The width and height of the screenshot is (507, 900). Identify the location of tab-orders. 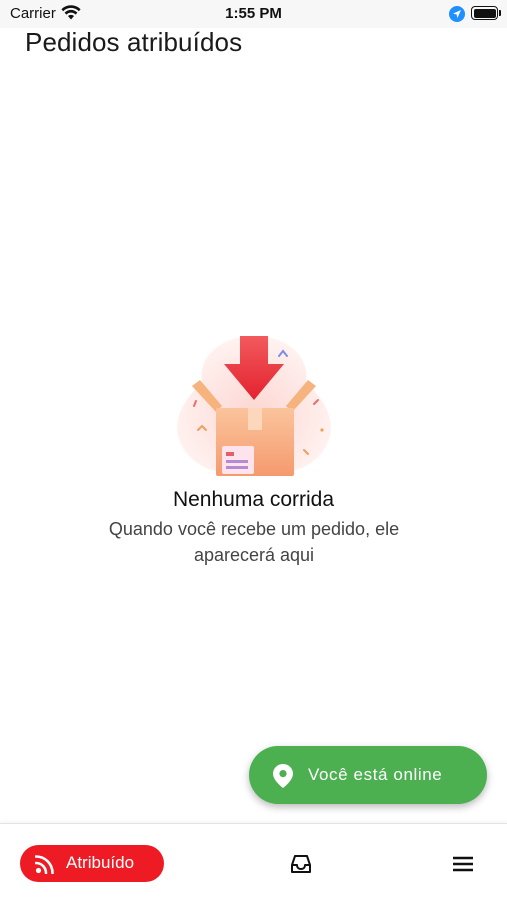
(301, 864).